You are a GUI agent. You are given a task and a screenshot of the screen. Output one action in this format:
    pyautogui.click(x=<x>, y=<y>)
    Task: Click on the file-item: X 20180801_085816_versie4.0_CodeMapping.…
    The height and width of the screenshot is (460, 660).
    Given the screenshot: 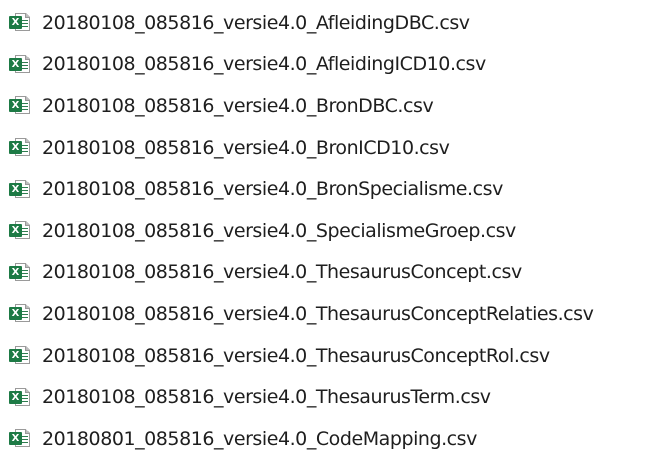 What is the action you would take?
    pyautogui.click(x=330, y=439)
    